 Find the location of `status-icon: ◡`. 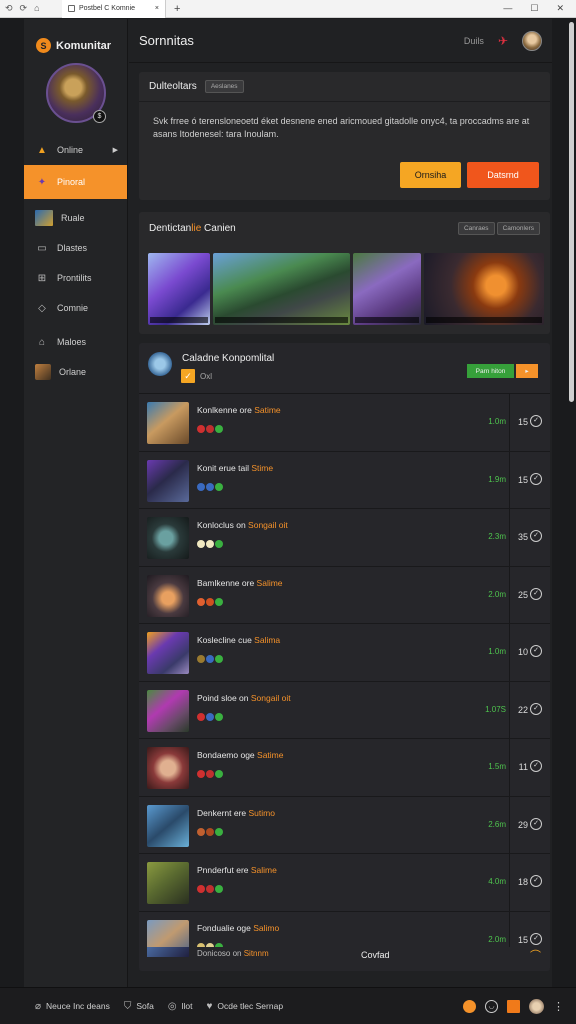

status-icon: ◡ is located at coordinates (491, 1006).